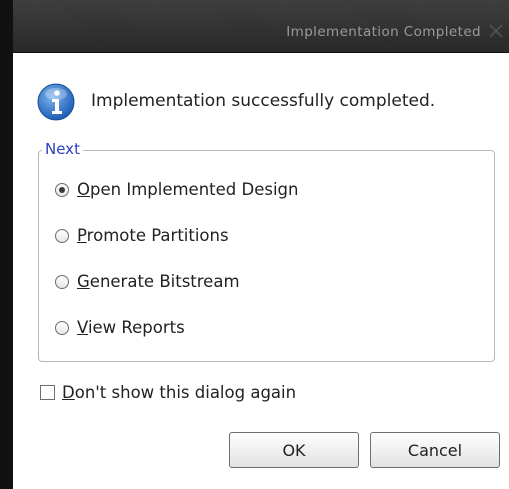  I want to click on window-left-border, so click(6, 244).